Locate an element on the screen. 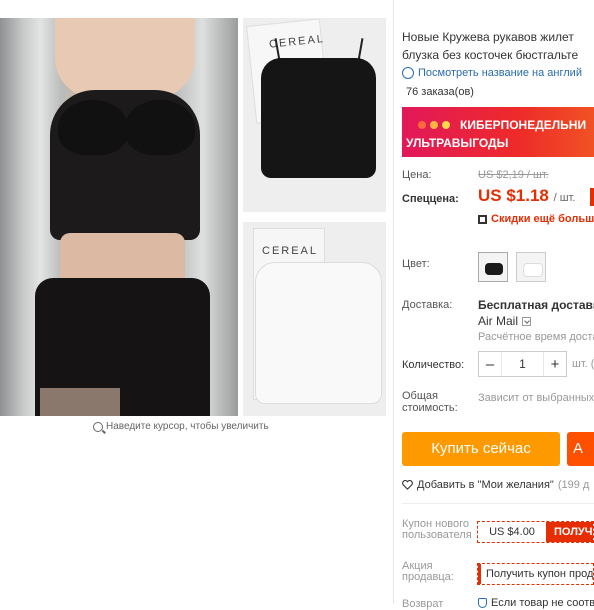 The width and height of the screenshot is (594, 610). color-label: Цвет: is located at coordinates (416, 264).